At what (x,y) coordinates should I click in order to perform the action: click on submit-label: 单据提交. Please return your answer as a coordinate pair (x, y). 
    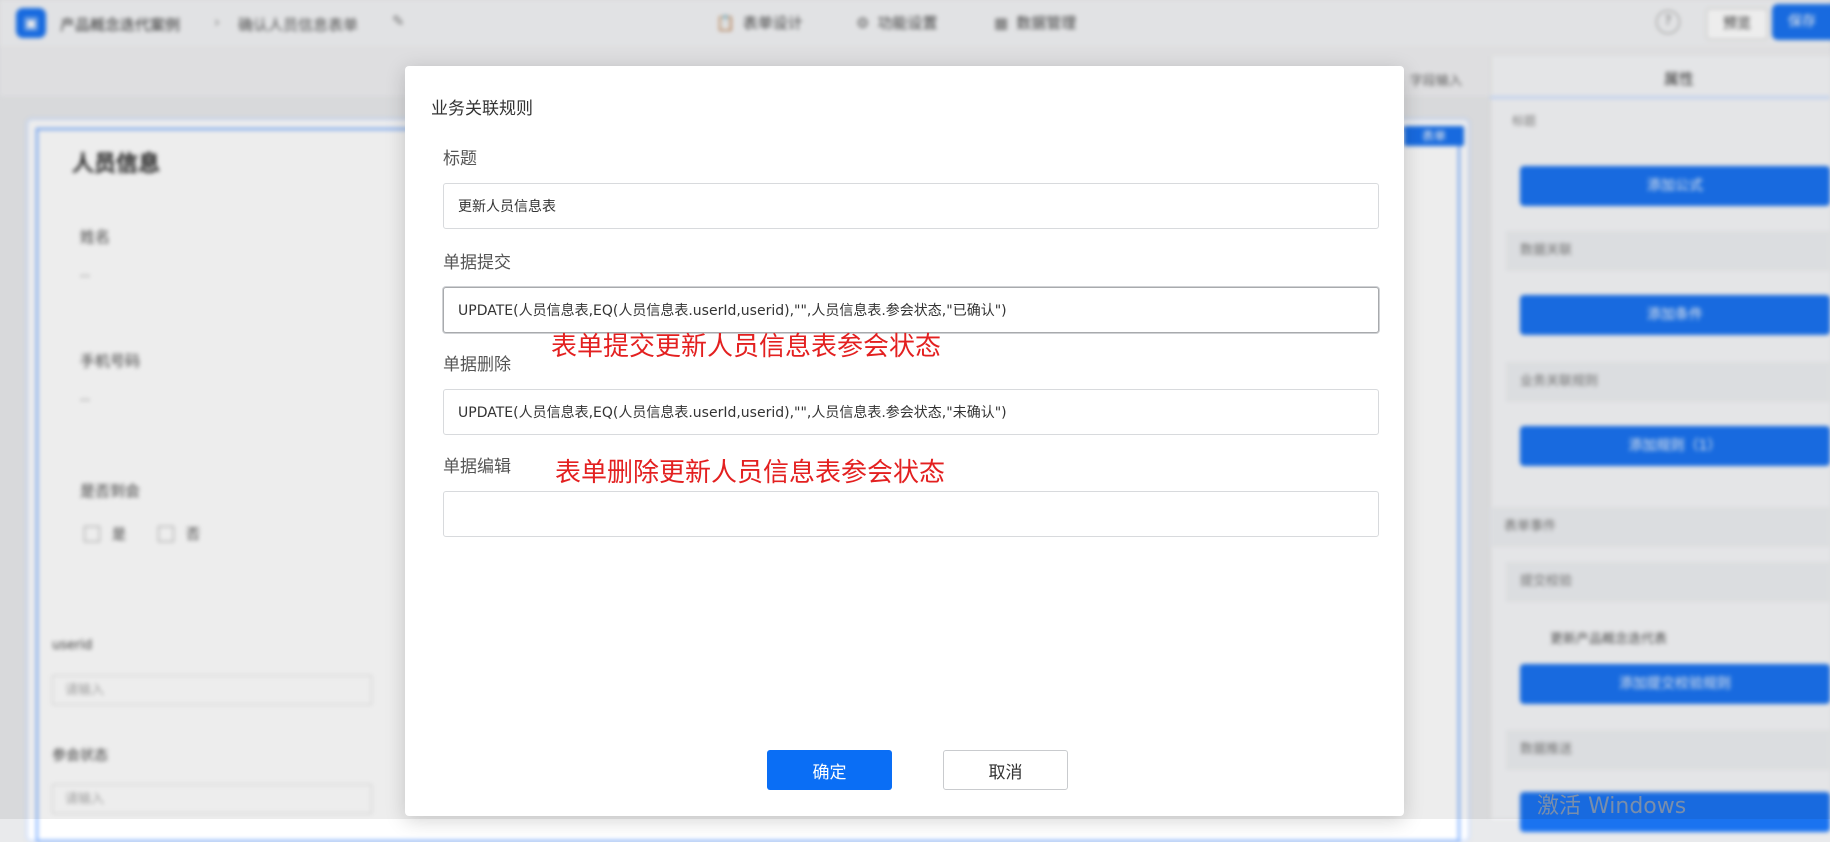
    Looking at the image, I should click on (477, 263).